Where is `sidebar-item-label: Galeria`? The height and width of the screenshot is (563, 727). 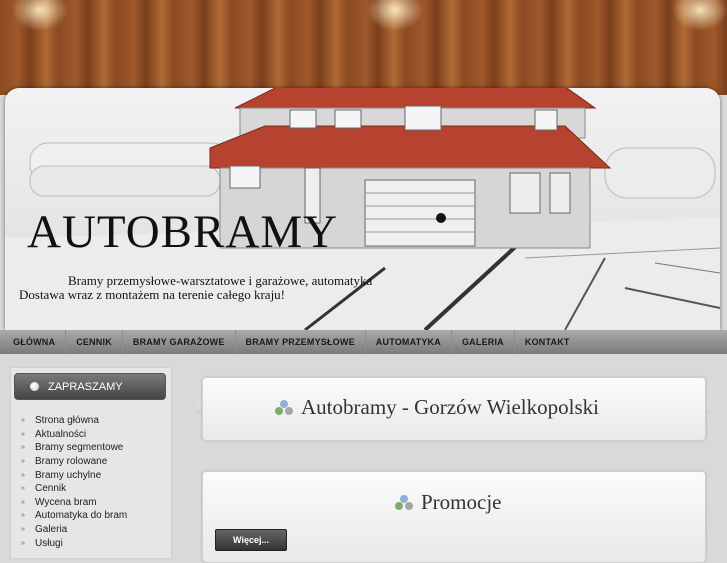 sidebar-item-label: Galeria is located at coordinates (51, 530).